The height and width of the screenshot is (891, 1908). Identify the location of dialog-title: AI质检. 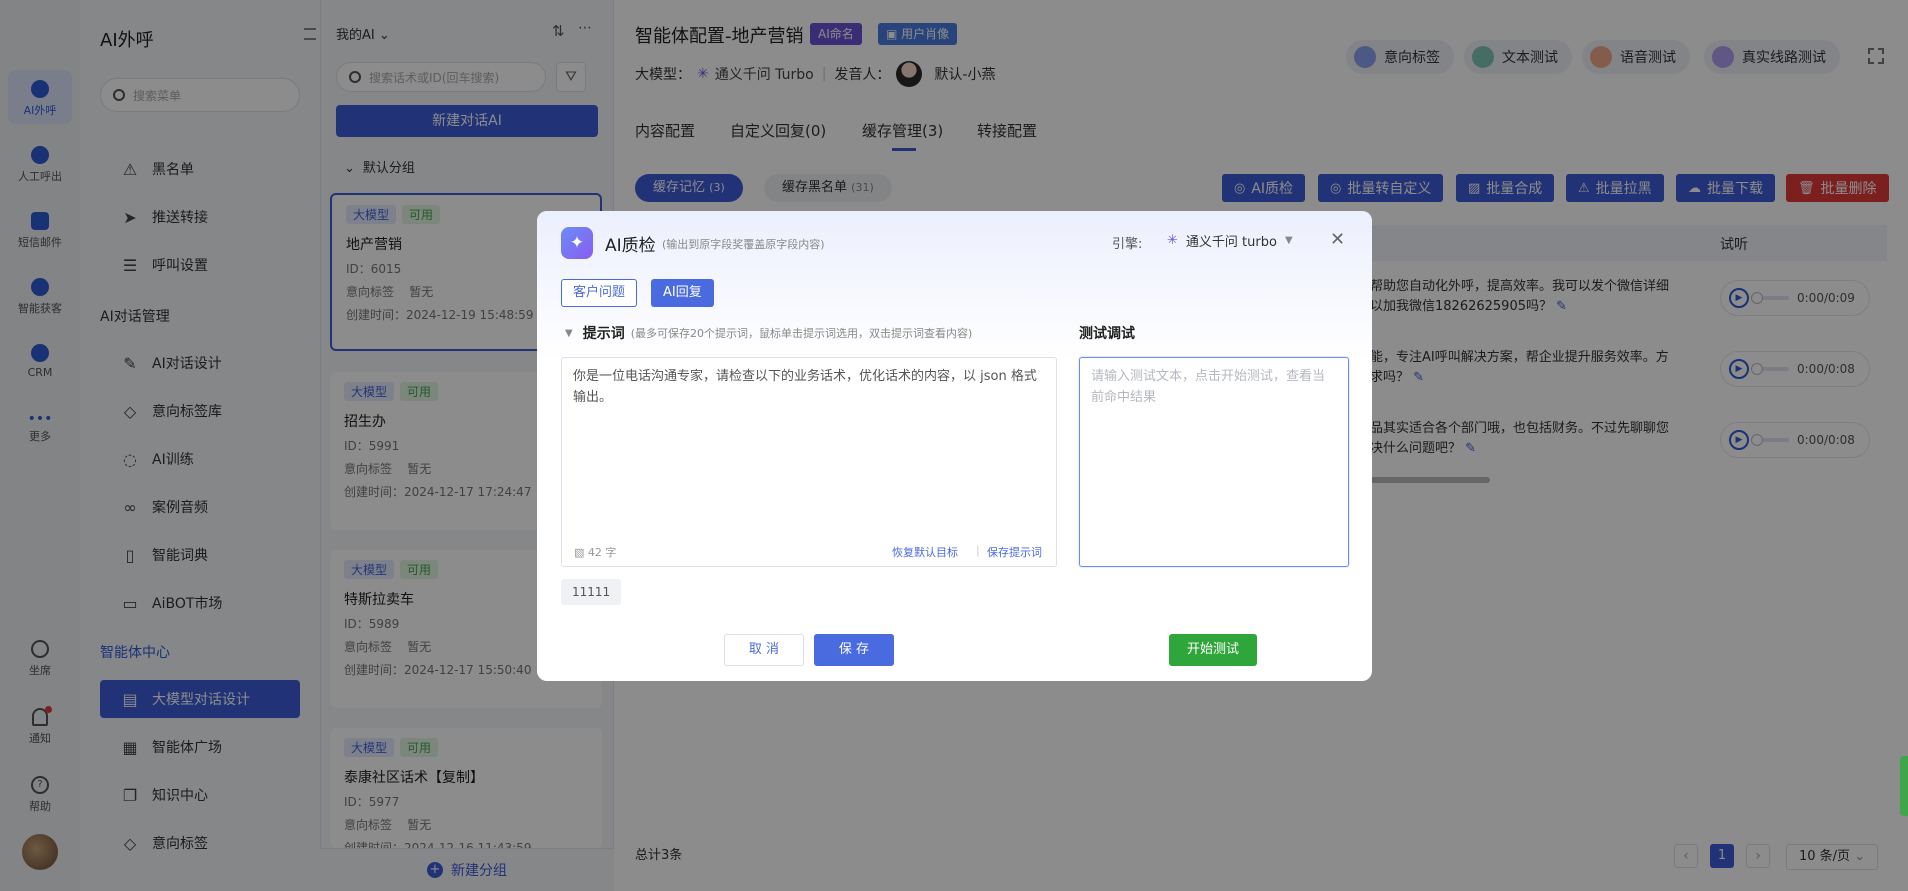
(630, 246).